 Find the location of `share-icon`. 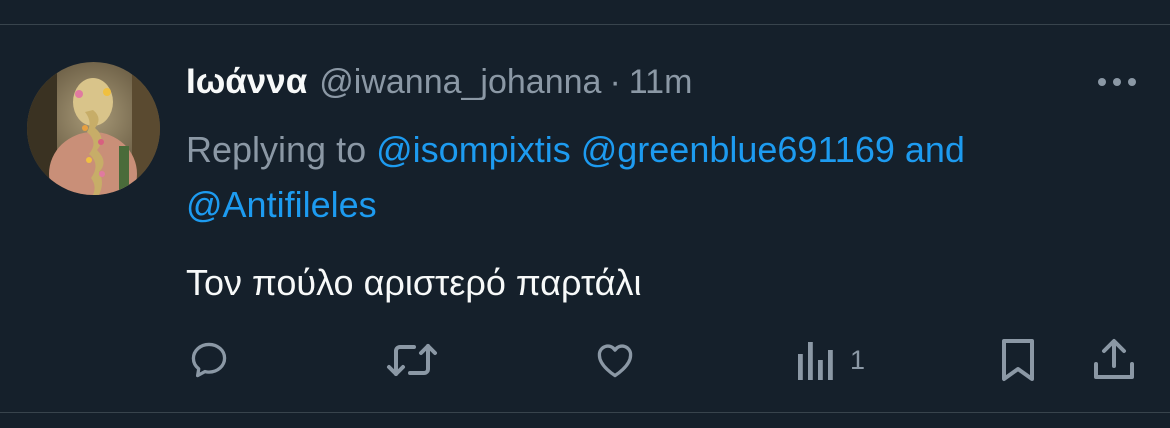

share-icon is located at coordinates (1114, 359).